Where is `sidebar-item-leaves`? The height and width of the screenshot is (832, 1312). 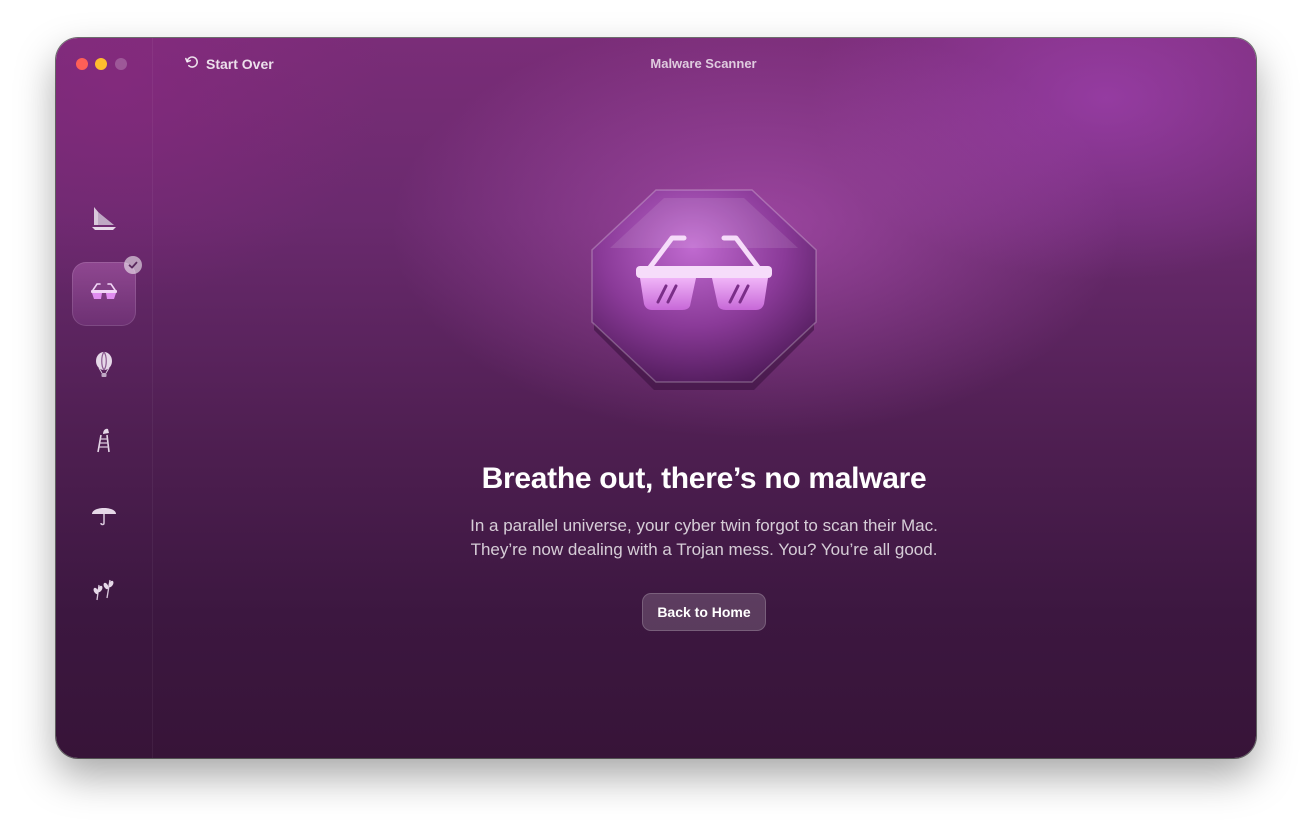
sidebar-item-leaves is located at coordinates (104, 590).